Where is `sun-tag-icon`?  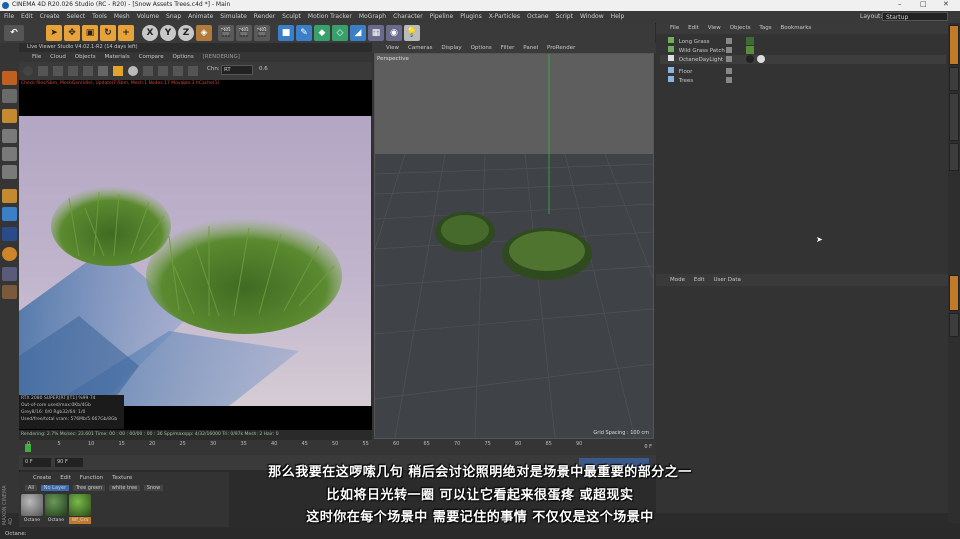 sun-tag-icon is located at coordinates (761, 59).